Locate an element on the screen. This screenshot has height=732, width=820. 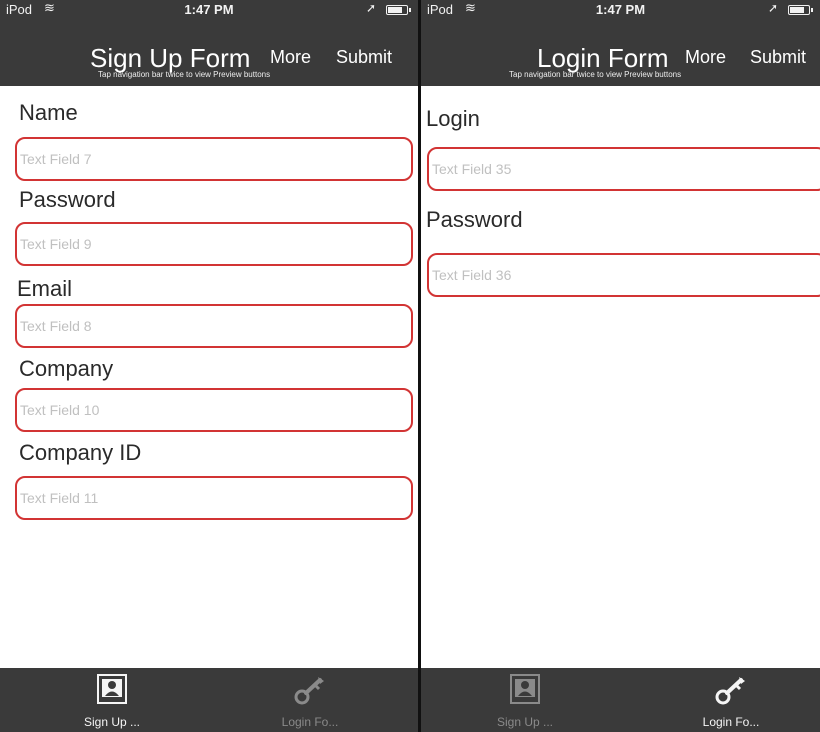
company-id-label: Company ID is located at coordinates (80, 452).